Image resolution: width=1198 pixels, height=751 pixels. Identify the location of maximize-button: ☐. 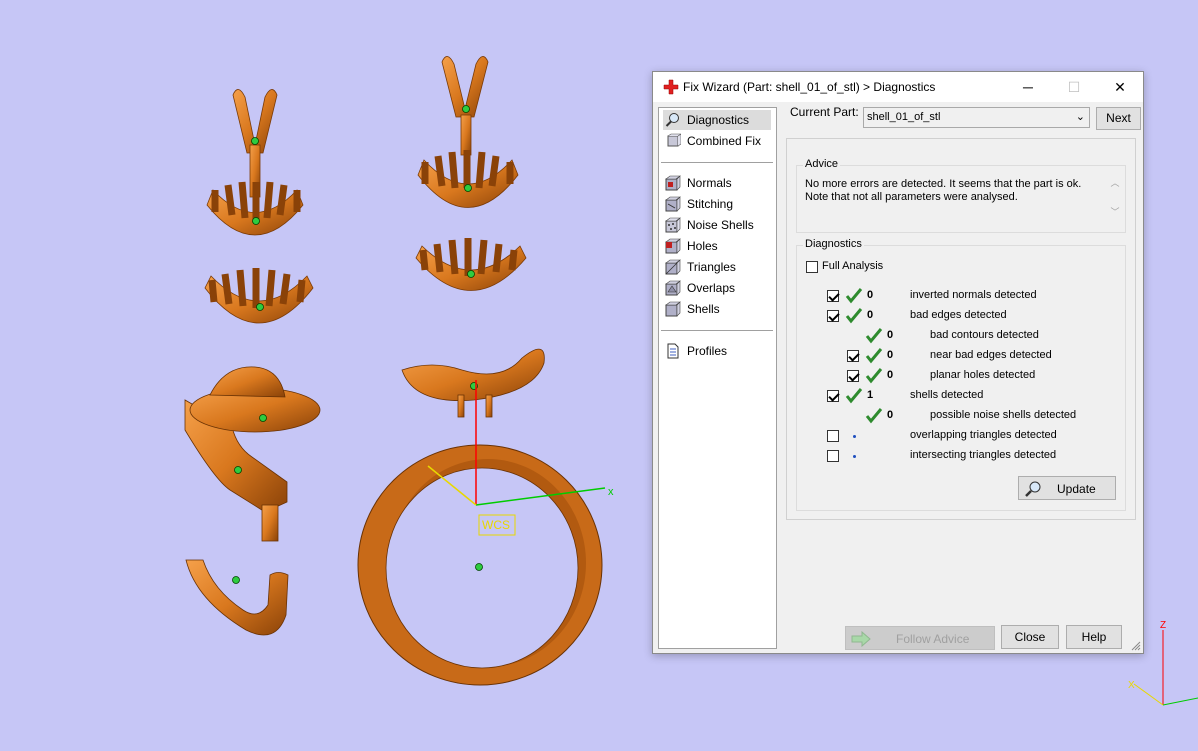
(1074, 87).